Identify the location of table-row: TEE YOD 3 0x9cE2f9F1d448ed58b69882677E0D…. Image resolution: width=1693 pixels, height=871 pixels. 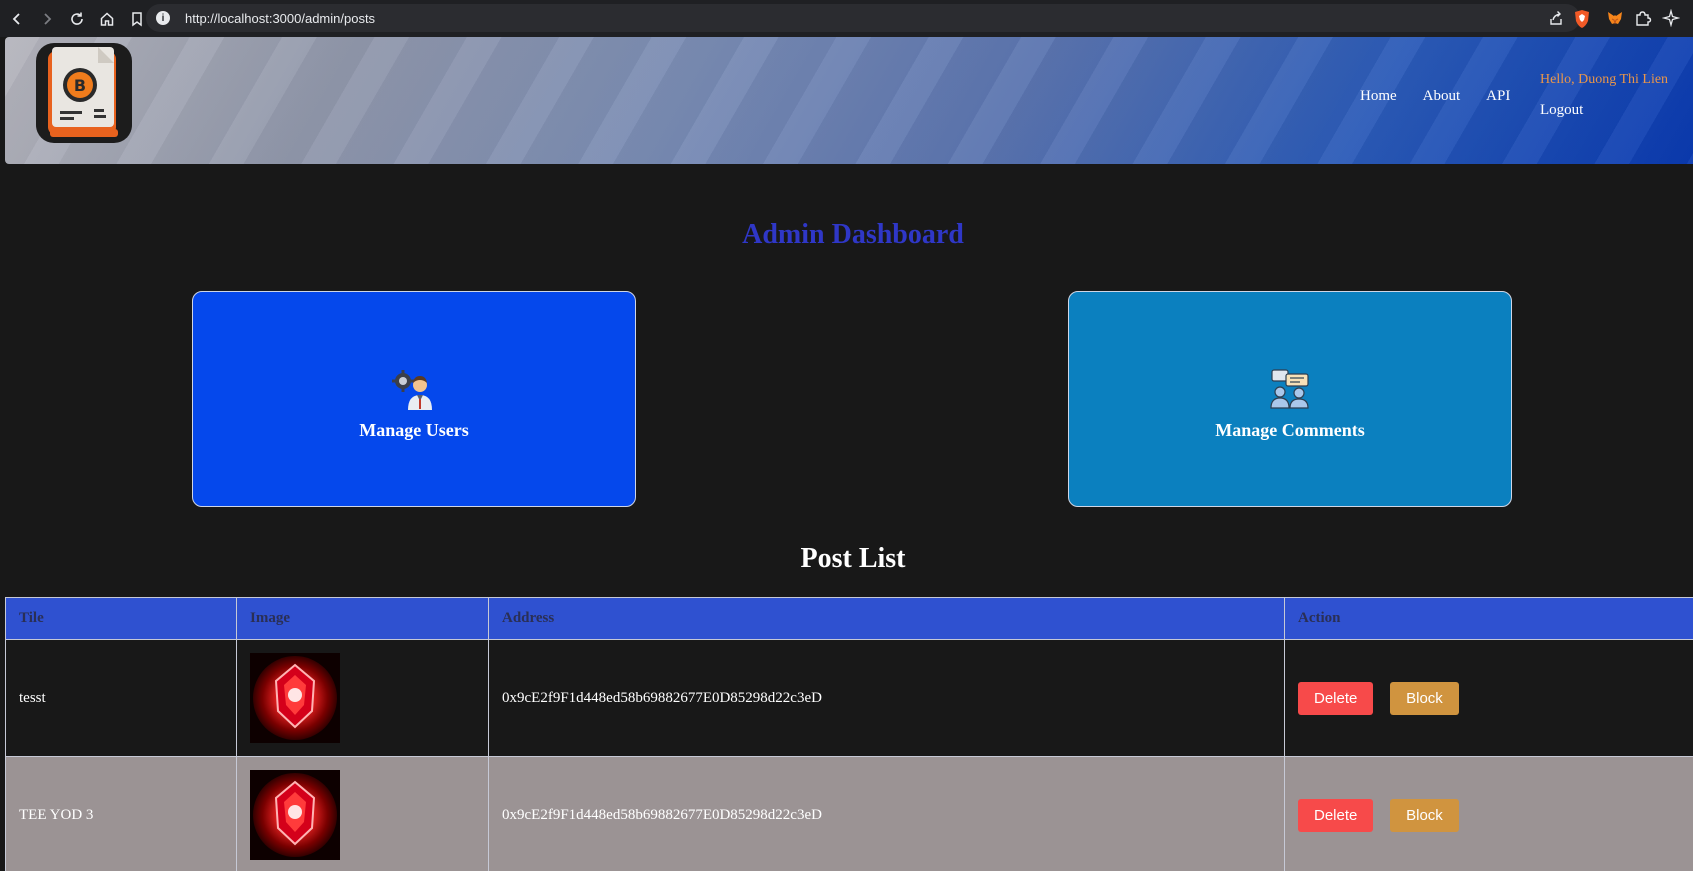
(849, 813).